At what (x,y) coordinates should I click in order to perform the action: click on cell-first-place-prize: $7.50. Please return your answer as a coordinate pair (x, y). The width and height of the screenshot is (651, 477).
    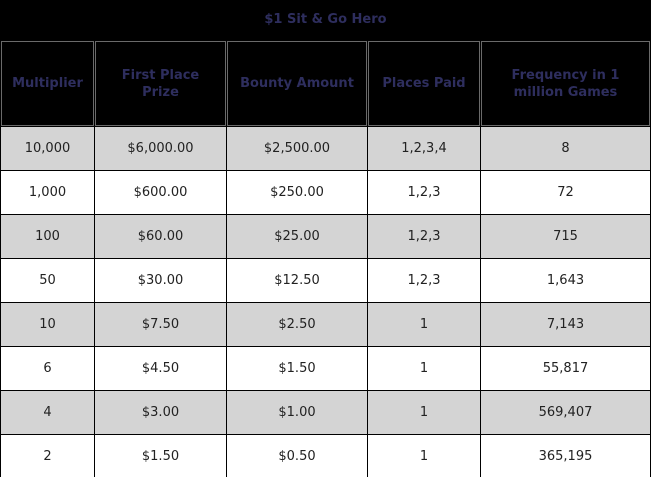
    Looking at the image, I should click on (160, 324).